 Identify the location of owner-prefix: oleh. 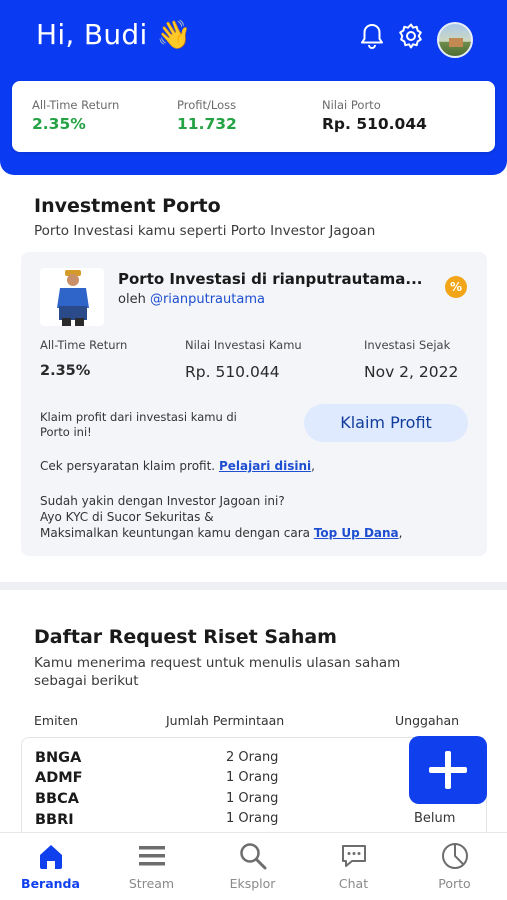
(132, 299).